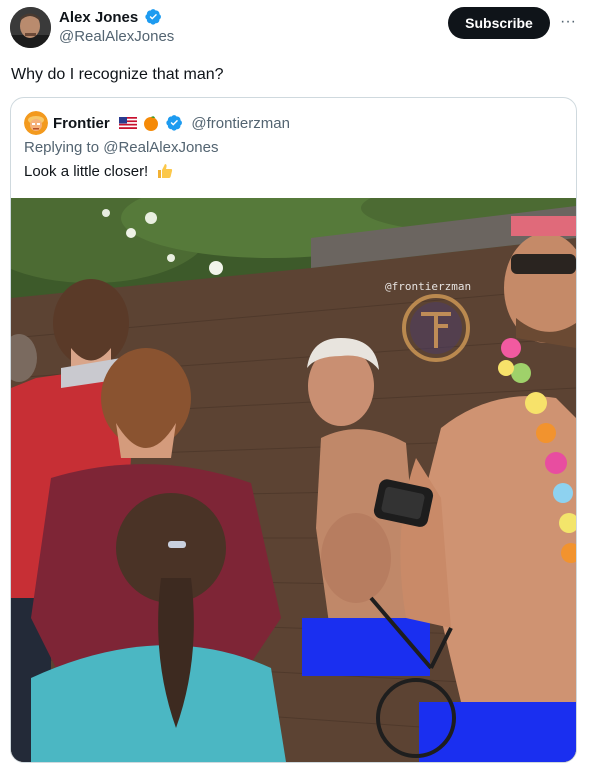 This screenshot has width=595, height=773. I want to click on author-name-row: Alex Jones, so click(110, 17).